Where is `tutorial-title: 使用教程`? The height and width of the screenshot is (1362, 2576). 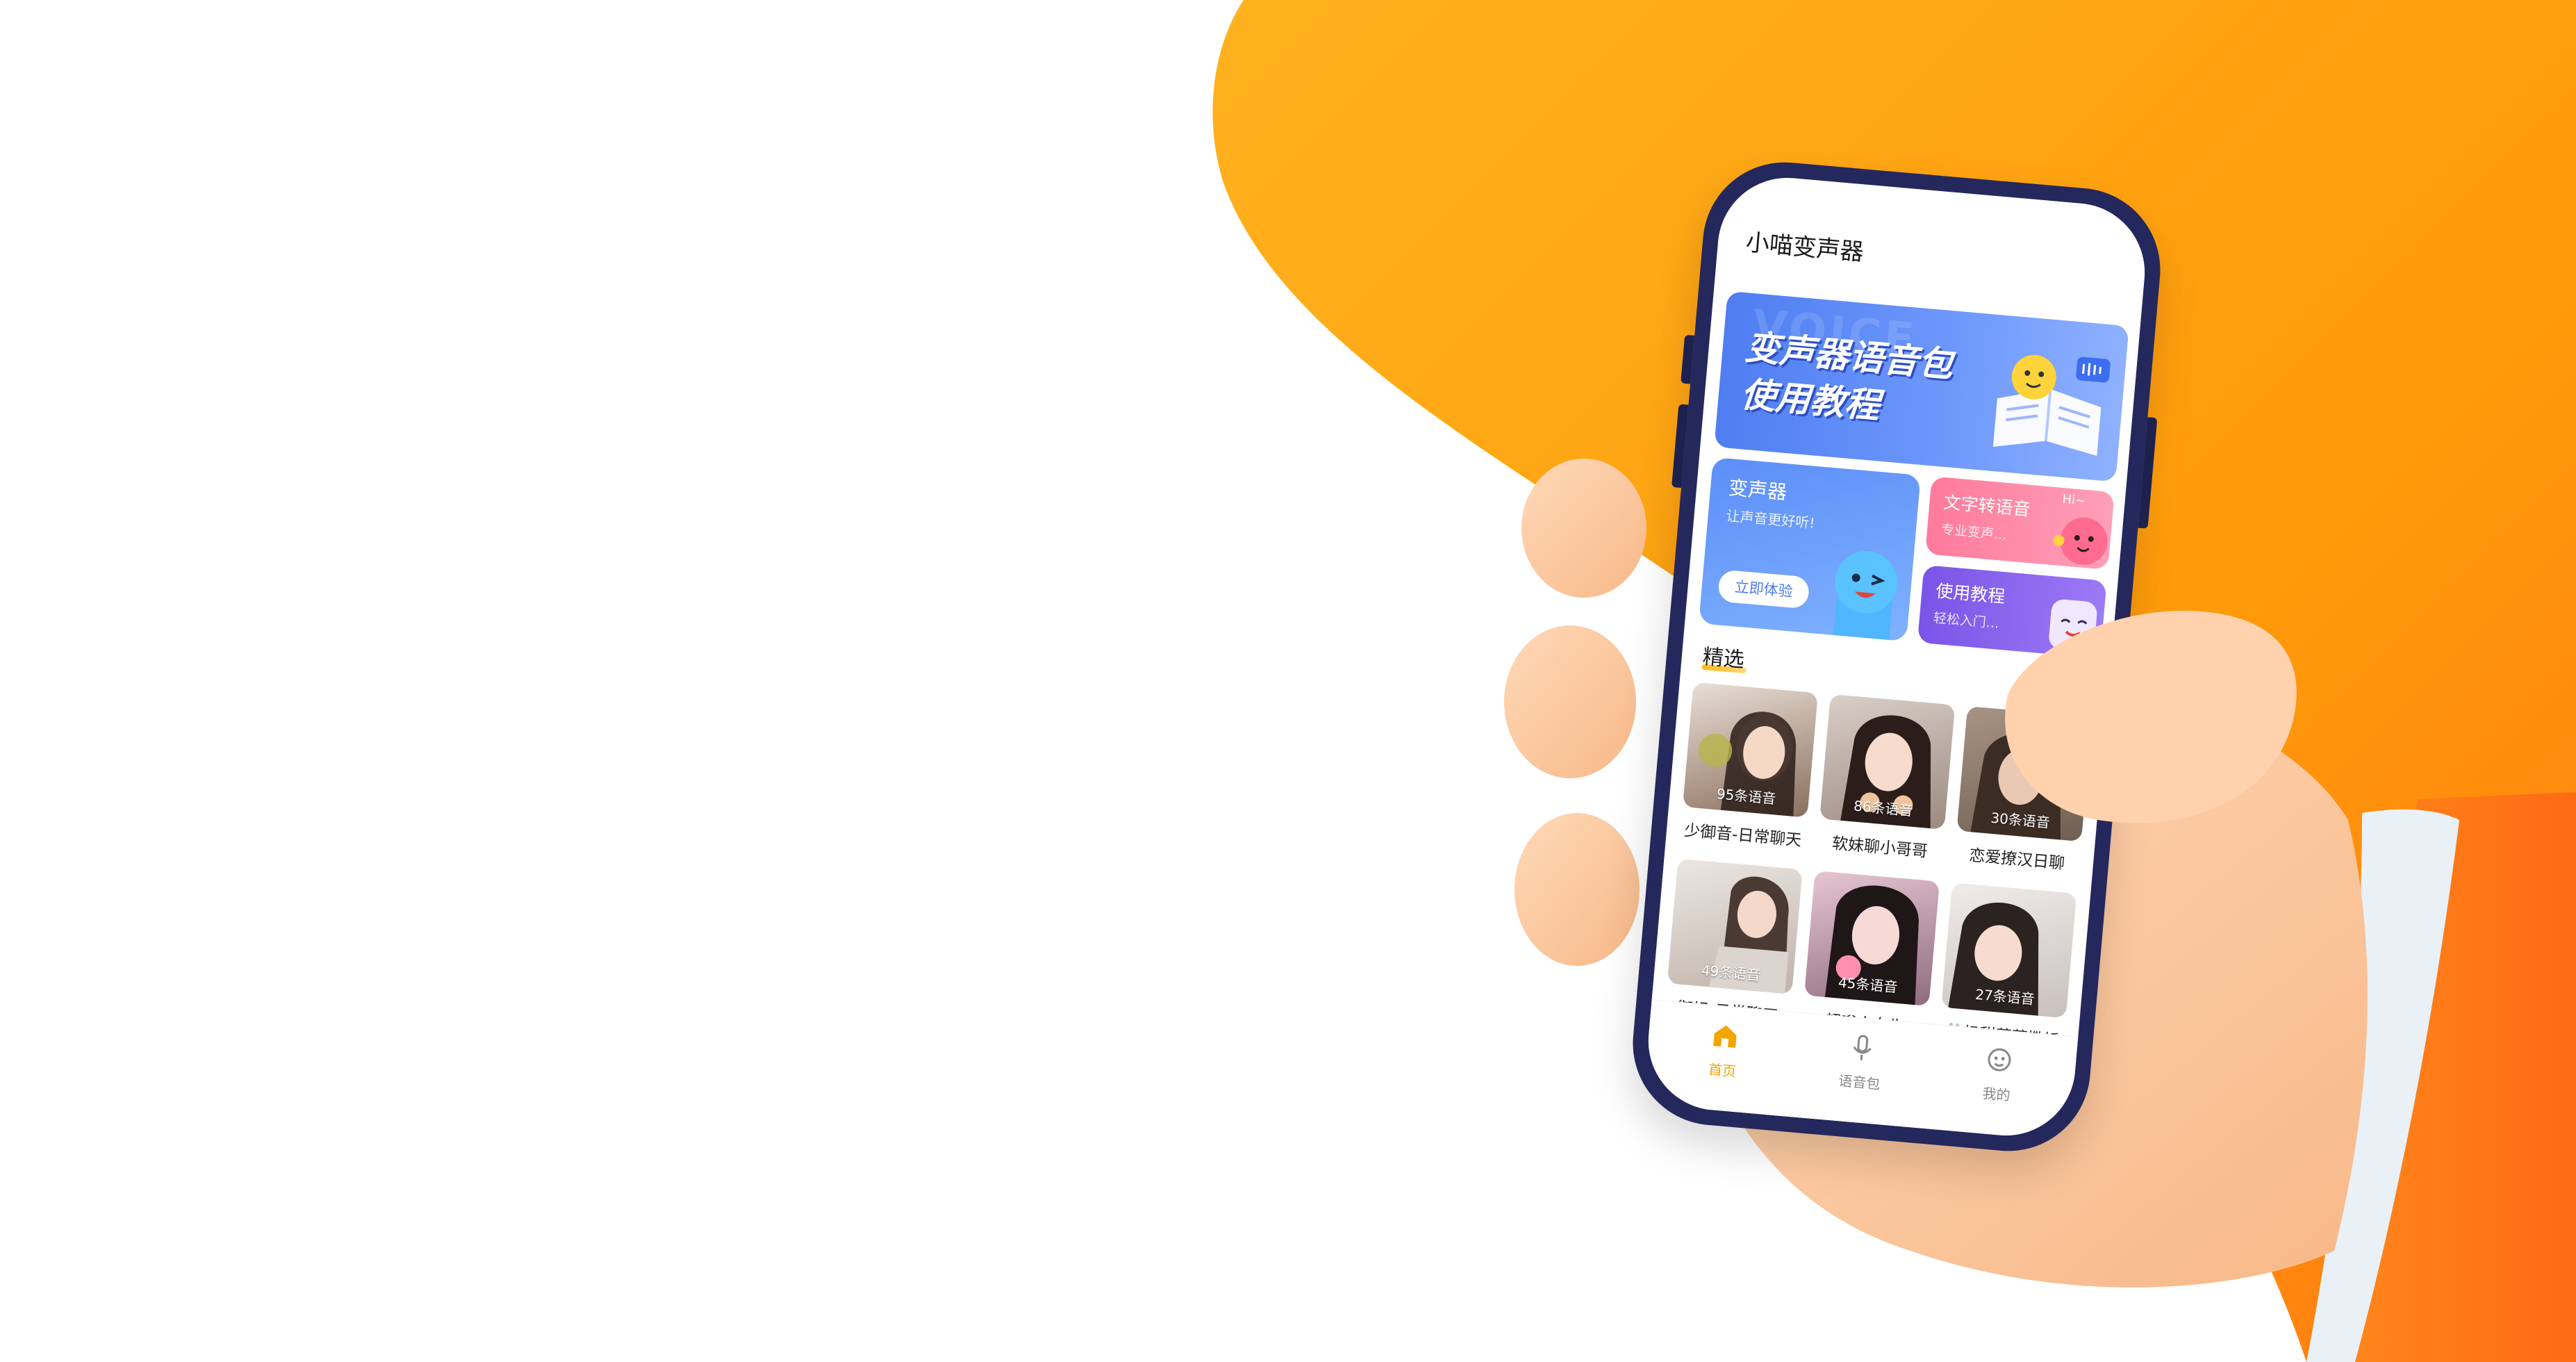 tutorial-title: 使用教程 is located at coordinates (1970, 593).